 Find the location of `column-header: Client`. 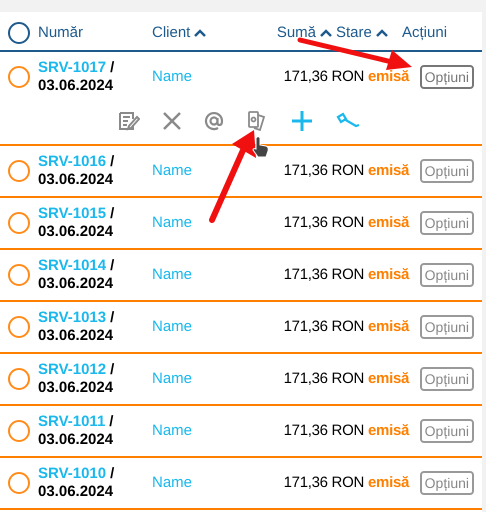

column-header: Client is located at coordinates (171, 32).